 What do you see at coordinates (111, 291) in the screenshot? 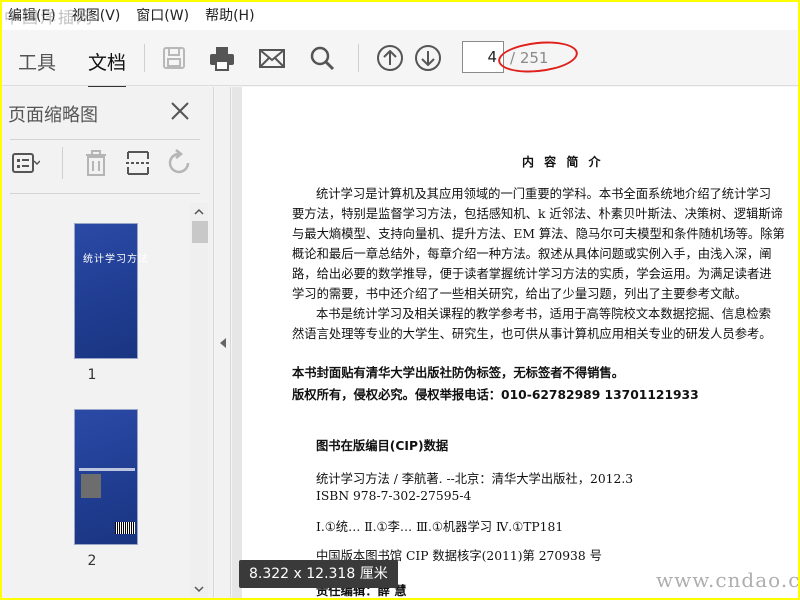
I see `thumbnail-page-1: 统计学习方法` at bounding box center [111, 291].